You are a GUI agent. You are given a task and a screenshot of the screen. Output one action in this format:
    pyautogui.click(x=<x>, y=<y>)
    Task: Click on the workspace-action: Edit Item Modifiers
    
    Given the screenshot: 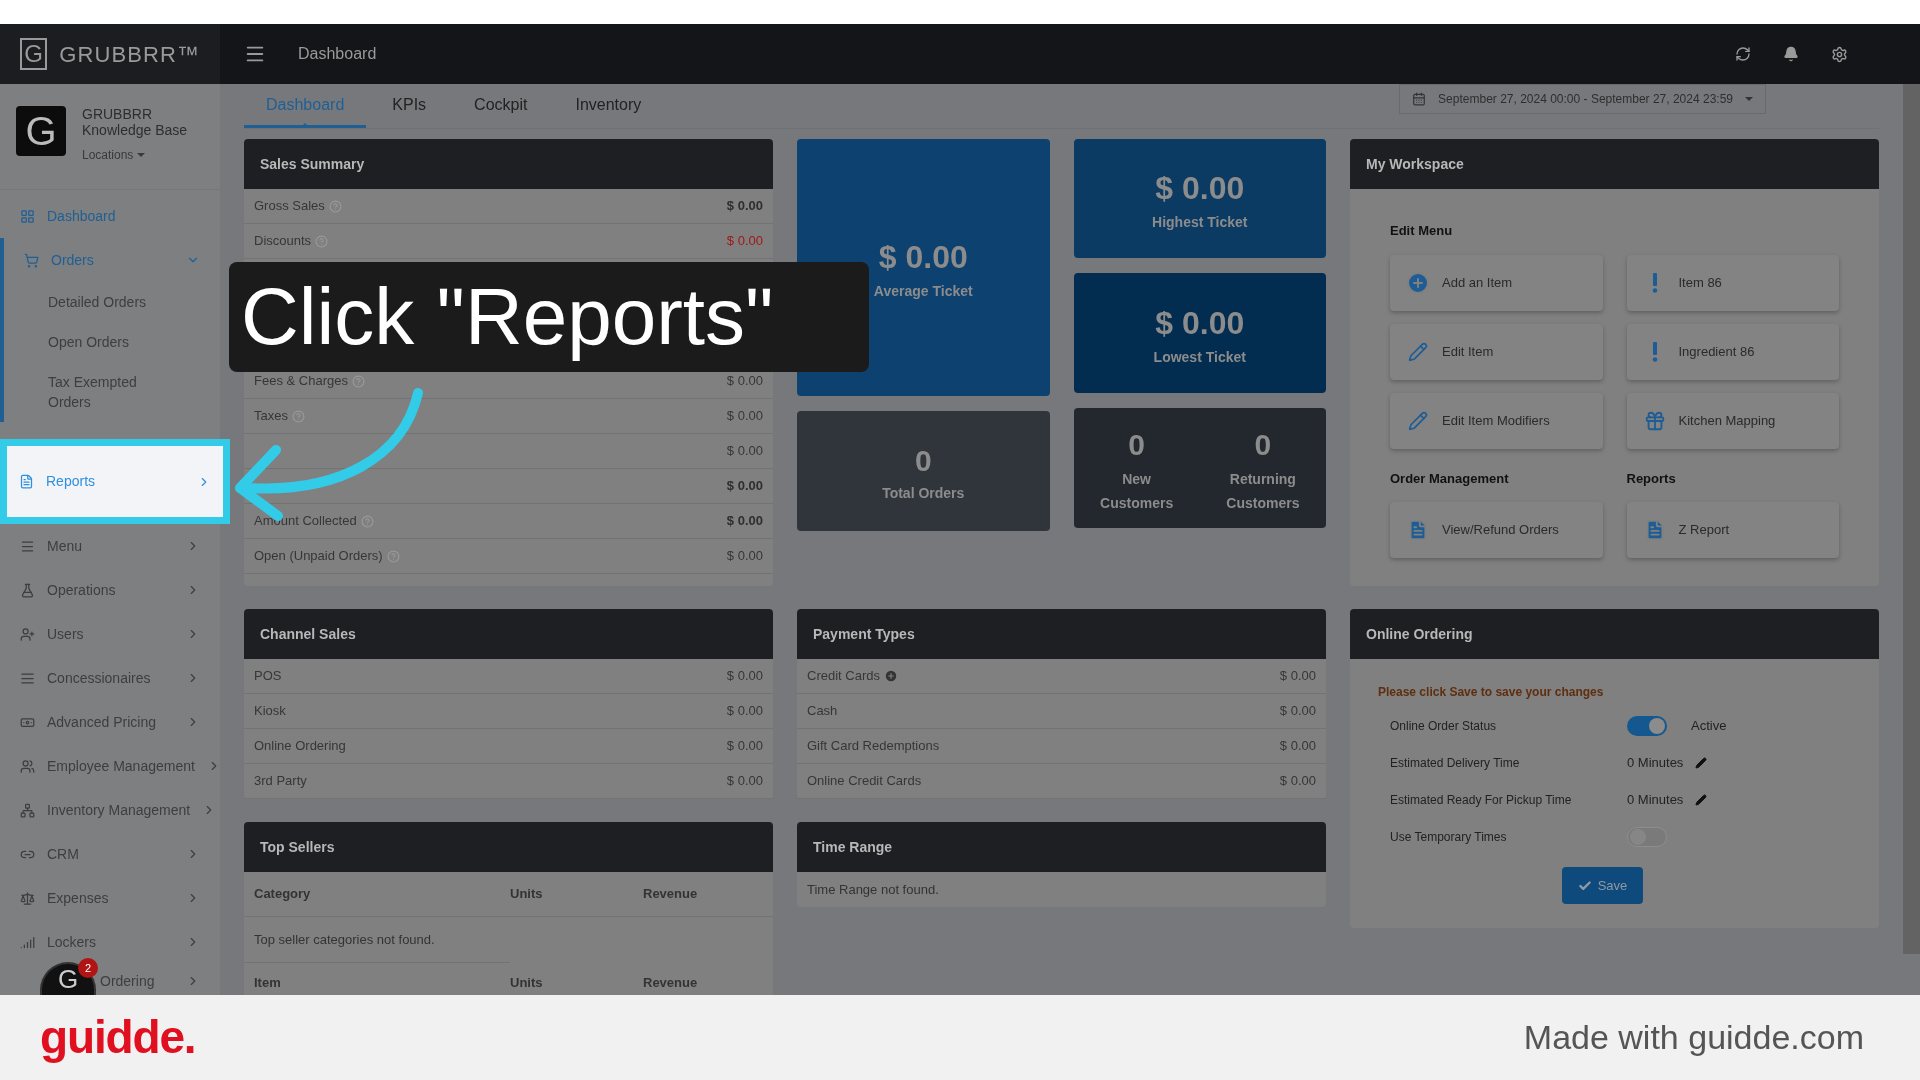 What is the action you would take?
    pyautogui.click(x=1496, y=420)
    